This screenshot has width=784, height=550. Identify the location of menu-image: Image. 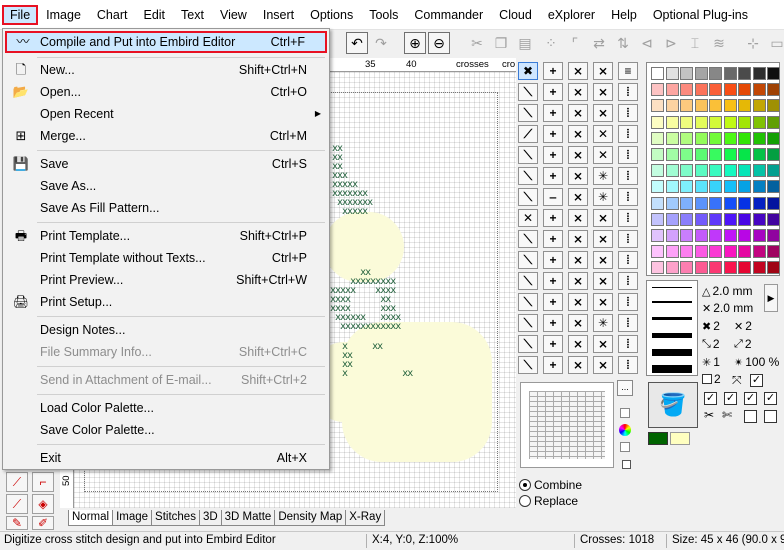
(63, 15).